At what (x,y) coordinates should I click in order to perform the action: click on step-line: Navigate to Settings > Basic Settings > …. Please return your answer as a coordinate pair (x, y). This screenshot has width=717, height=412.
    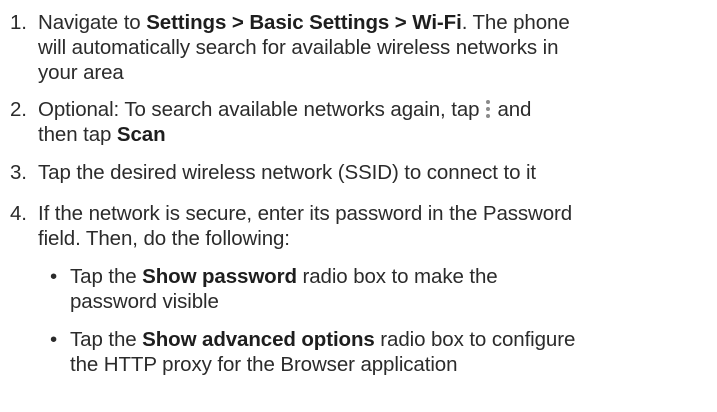
    Looking at the image, I should click on (374, 22).